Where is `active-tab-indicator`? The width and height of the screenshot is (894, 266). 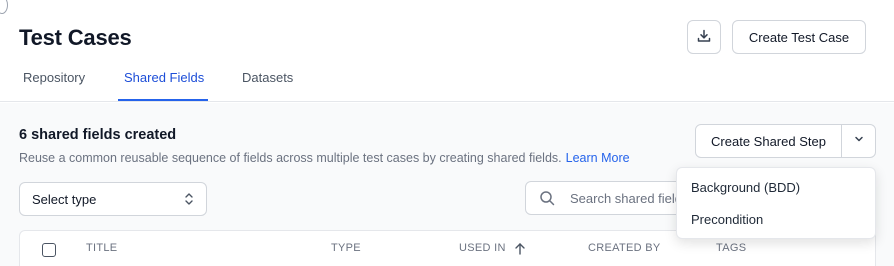
active-tab-indicator is located at coordinates (163, 100).